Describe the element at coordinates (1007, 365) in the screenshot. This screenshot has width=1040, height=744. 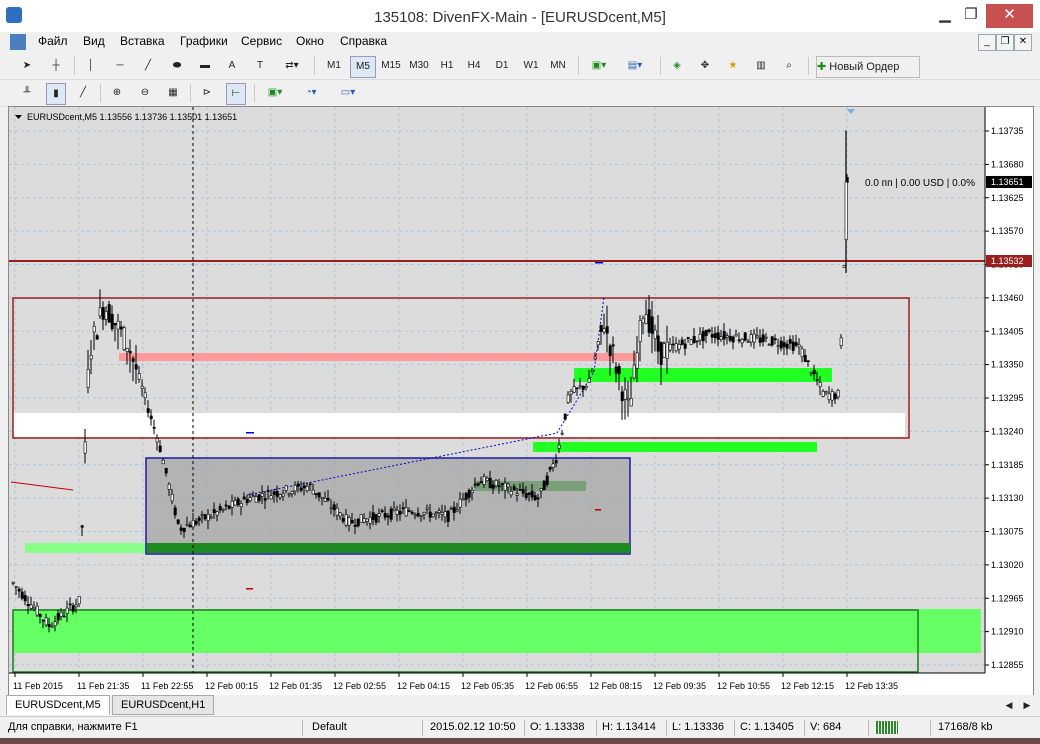
I see `price-label: 1.13350` at that location.